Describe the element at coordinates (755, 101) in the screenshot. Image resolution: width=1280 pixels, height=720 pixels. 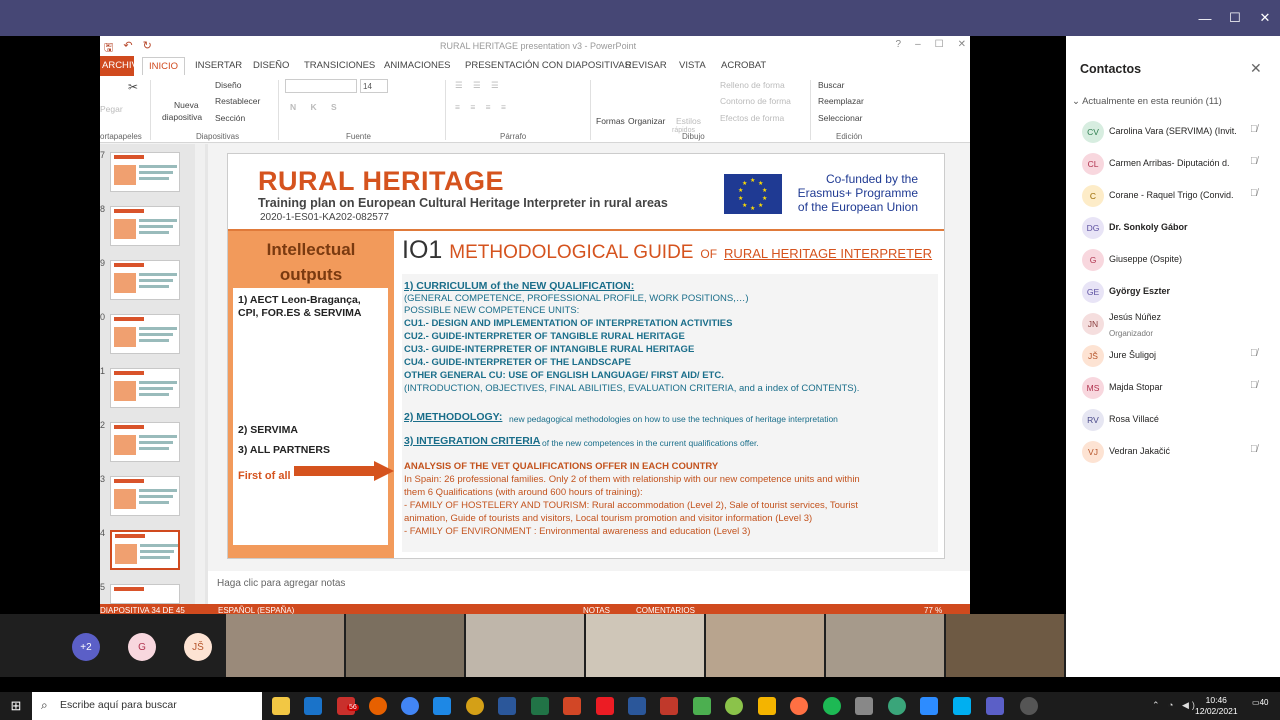
I see `shape-outline-button: Contorno de forma` at that location.